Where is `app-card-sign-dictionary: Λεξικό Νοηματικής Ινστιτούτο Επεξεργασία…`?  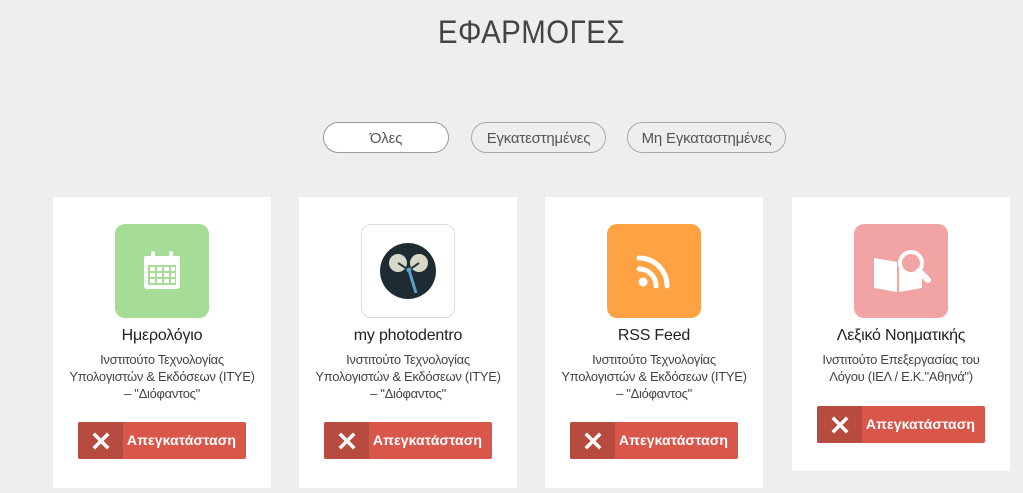
app-card-sign-dictionary: Λεξικό Νοηματικής Ινστιτούτο Επεξεργασία… is located at coordinates (901, 334).